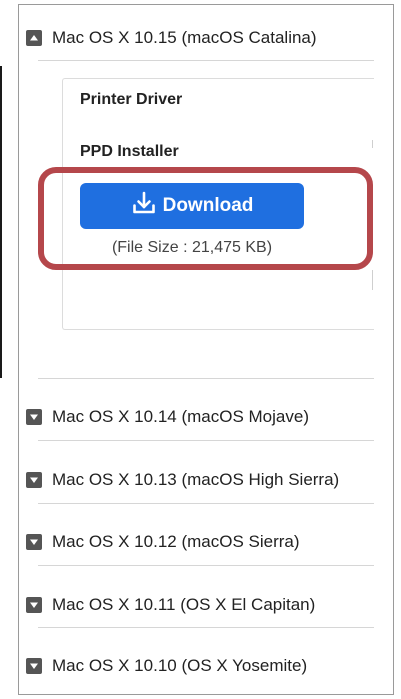 Image resolution: width=401 pixels, height=699 pixels. What do you see at coordinates (208, 205) in the screenshot?
I see `download-button-label: Download` at bounding box center [208, 205].